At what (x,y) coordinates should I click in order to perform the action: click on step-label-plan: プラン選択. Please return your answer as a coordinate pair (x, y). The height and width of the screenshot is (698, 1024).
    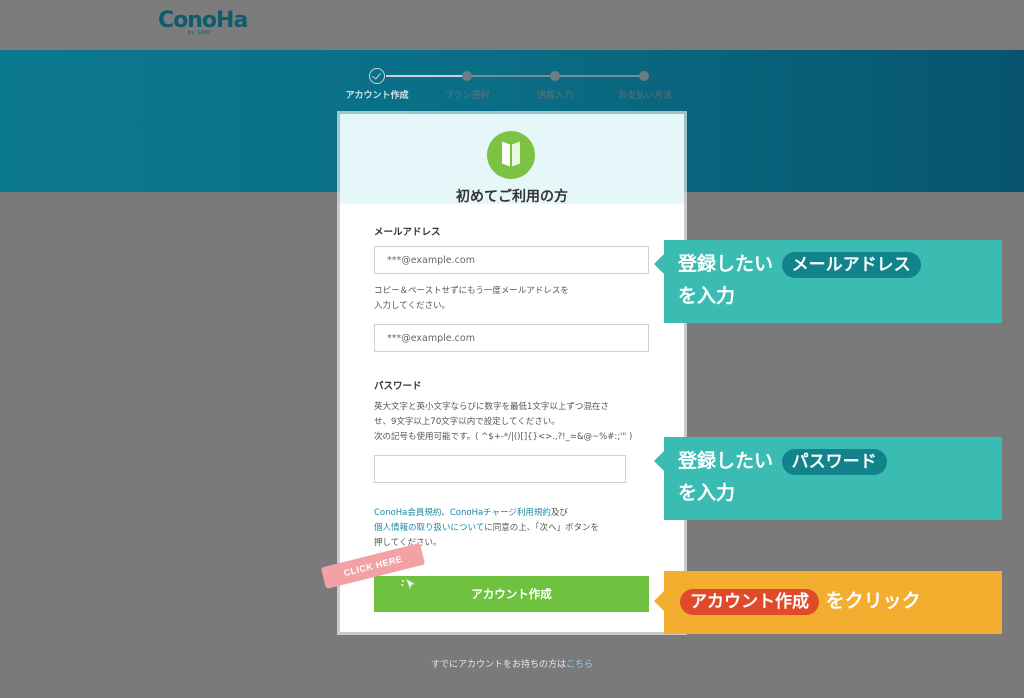
    Looking at the image, I should click on (467, 96).